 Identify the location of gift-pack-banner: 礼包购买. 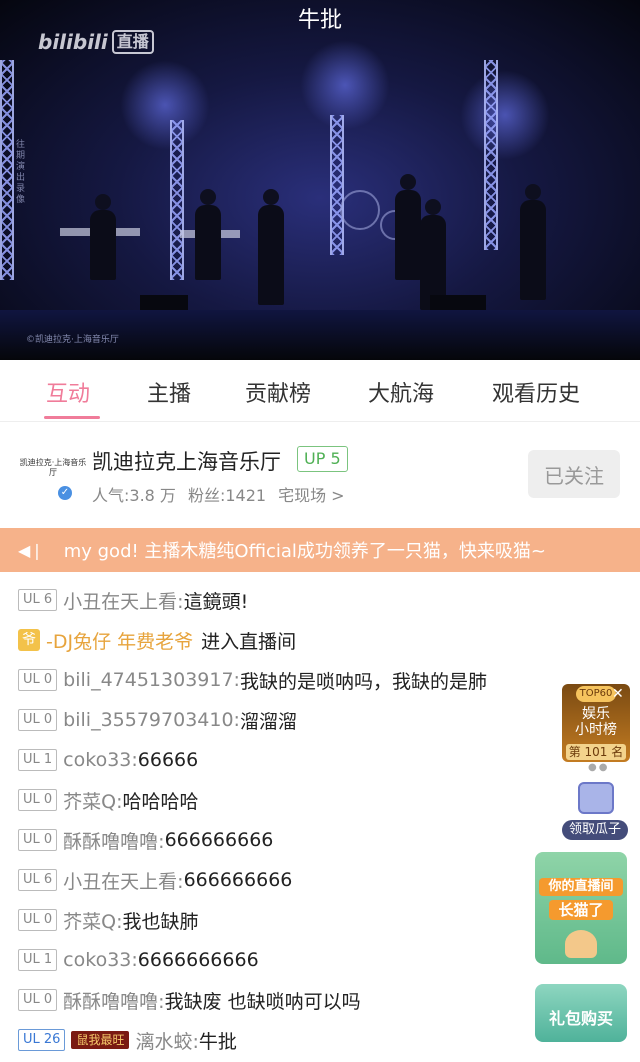
(581, 1013).